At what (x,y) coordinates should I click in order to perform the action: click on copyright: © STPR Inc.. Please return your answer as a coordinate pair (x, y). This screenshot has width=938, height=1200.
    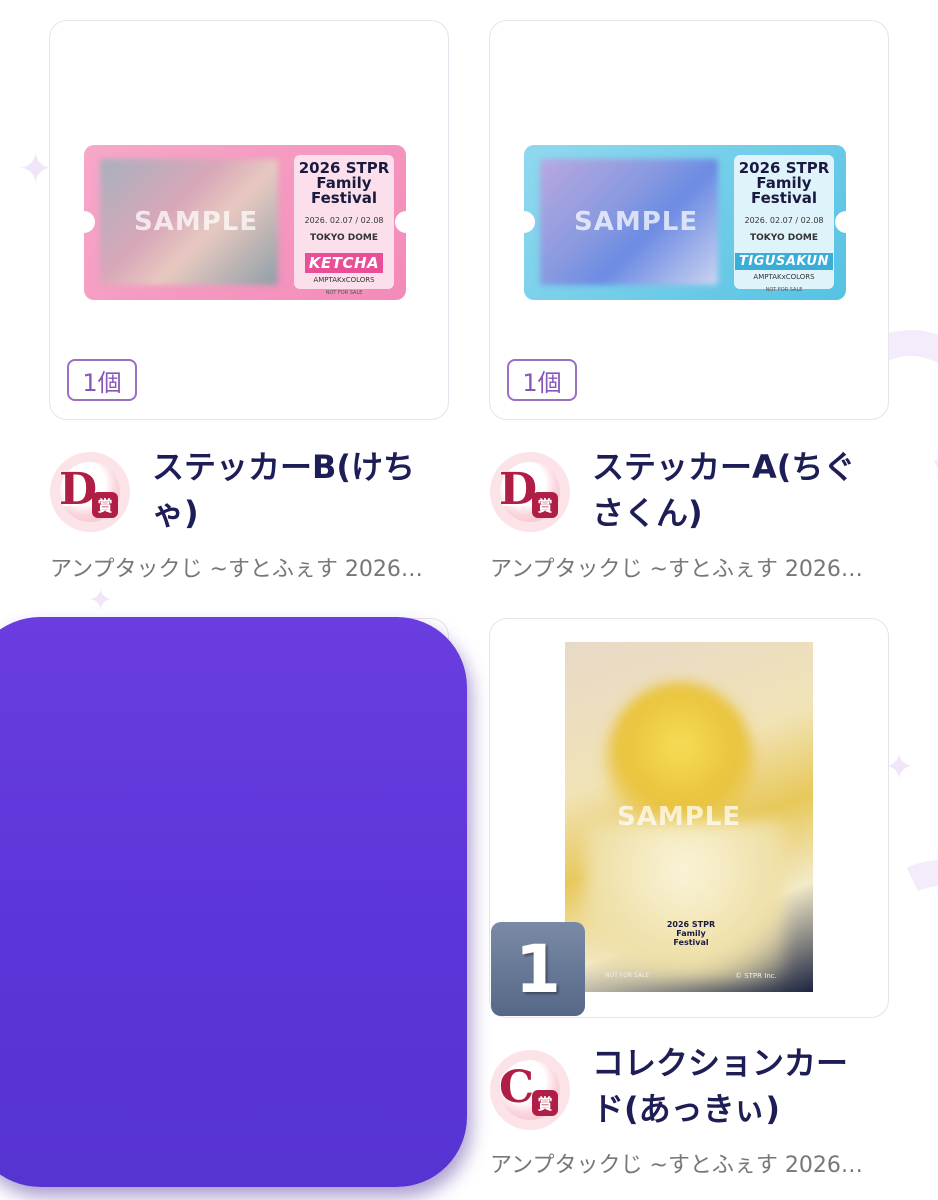
    Looking at the image, I should click on (756, 976).